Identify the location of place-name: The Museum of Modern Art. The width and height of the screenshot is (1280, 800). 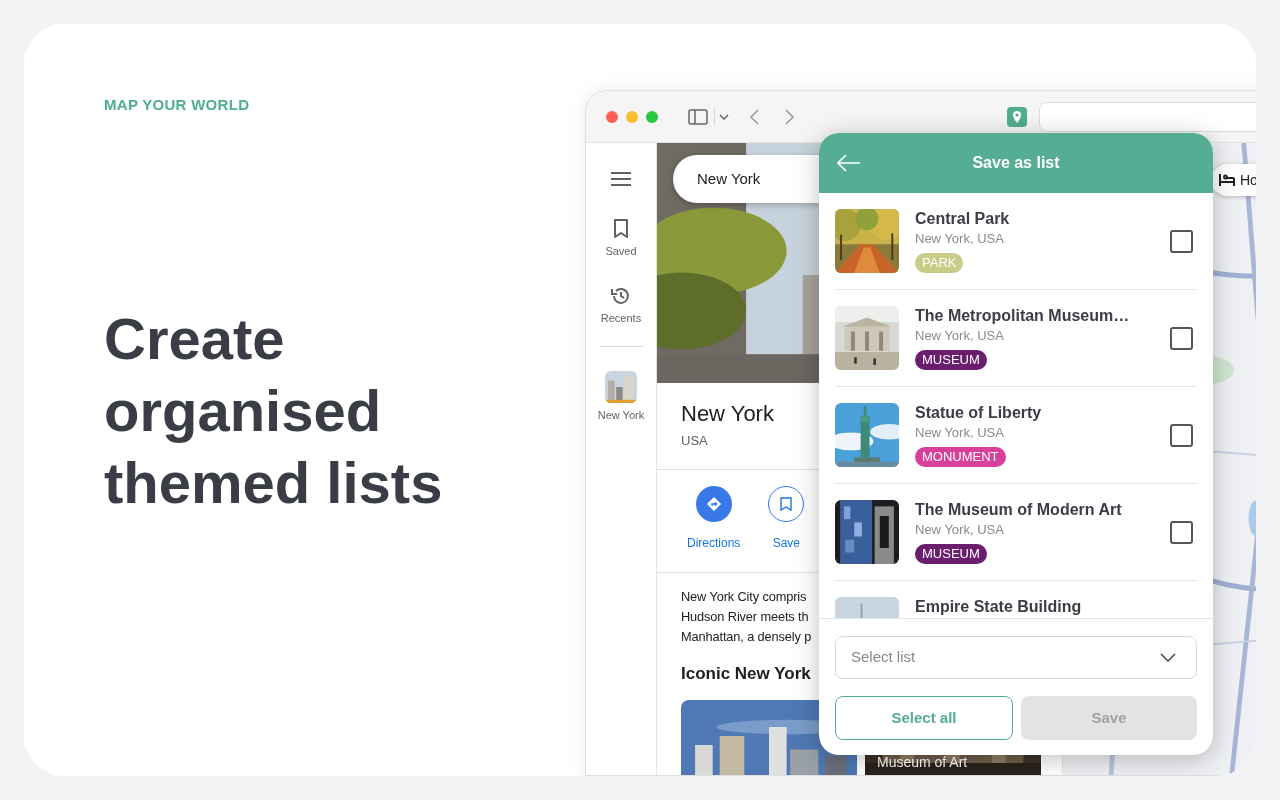
(1018, 510).